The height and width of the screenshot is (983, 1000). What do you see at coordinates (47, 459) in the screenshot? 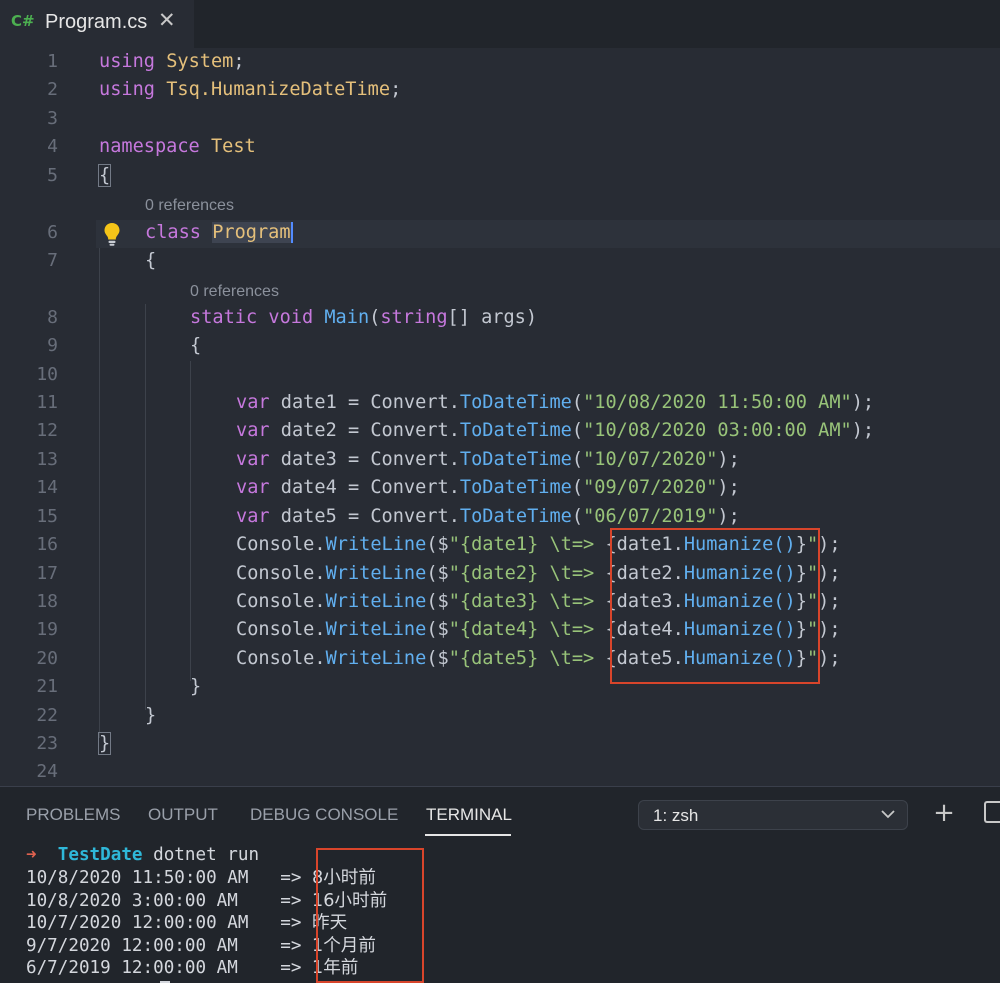
I see `line-number: 13` at bounding box center [47, 459].